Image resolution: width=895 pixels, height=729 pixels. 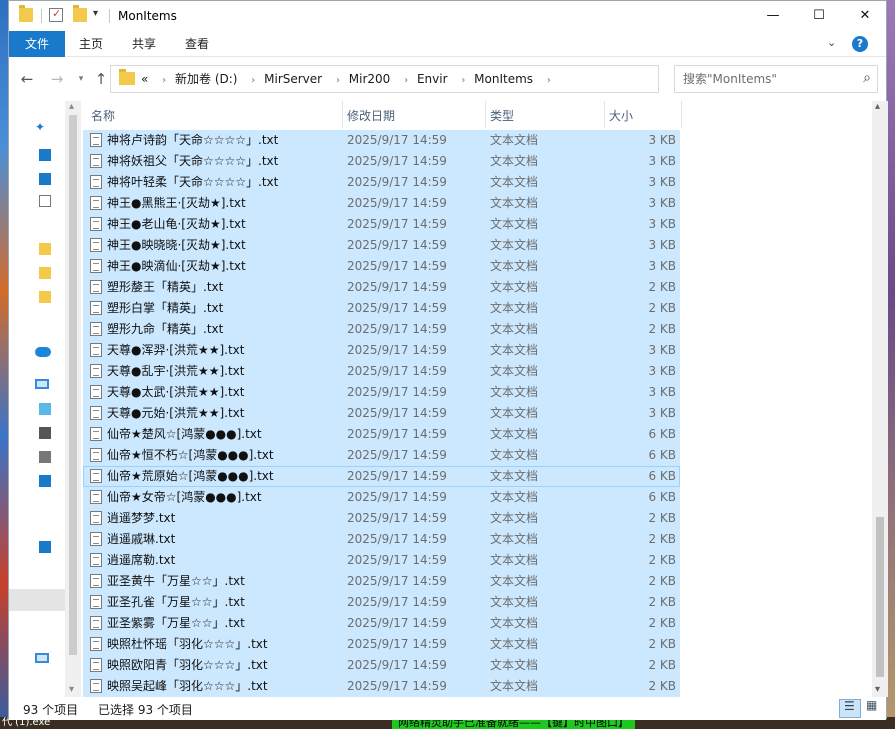 I want to click on vertical-scrollbar: ▴ ▾, so click(x=880, y=399).